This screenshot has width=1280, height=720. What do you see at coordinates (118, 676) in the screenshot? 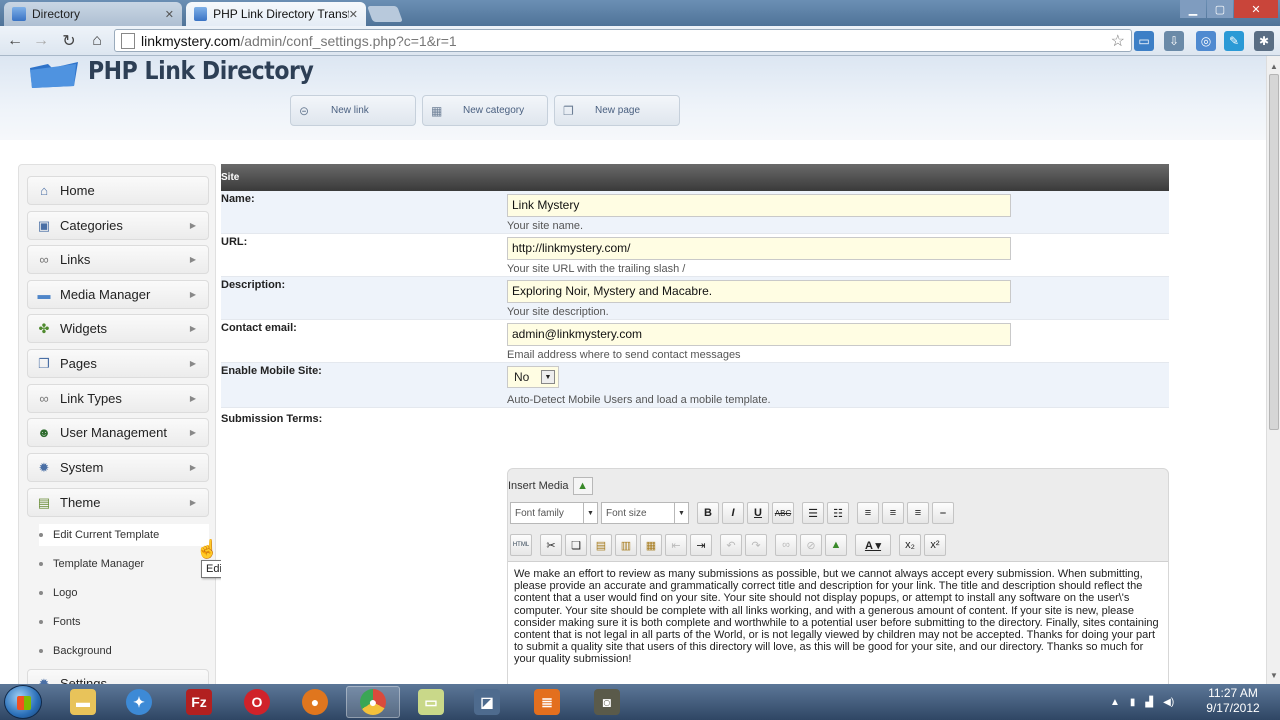
I see `sidebar-item-settings: ✹ Settings` at bounding box center [118, 676].